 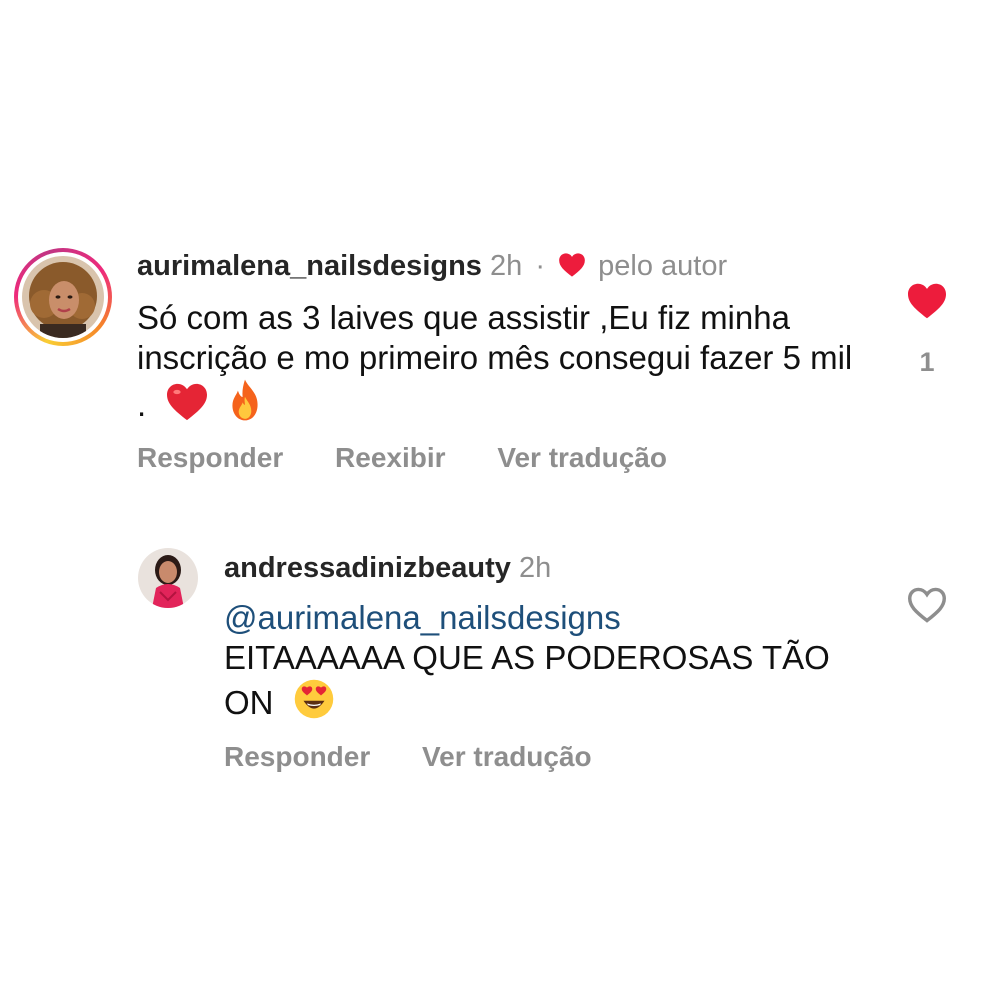 I want to click on like-control, so click(x=927, y=607).